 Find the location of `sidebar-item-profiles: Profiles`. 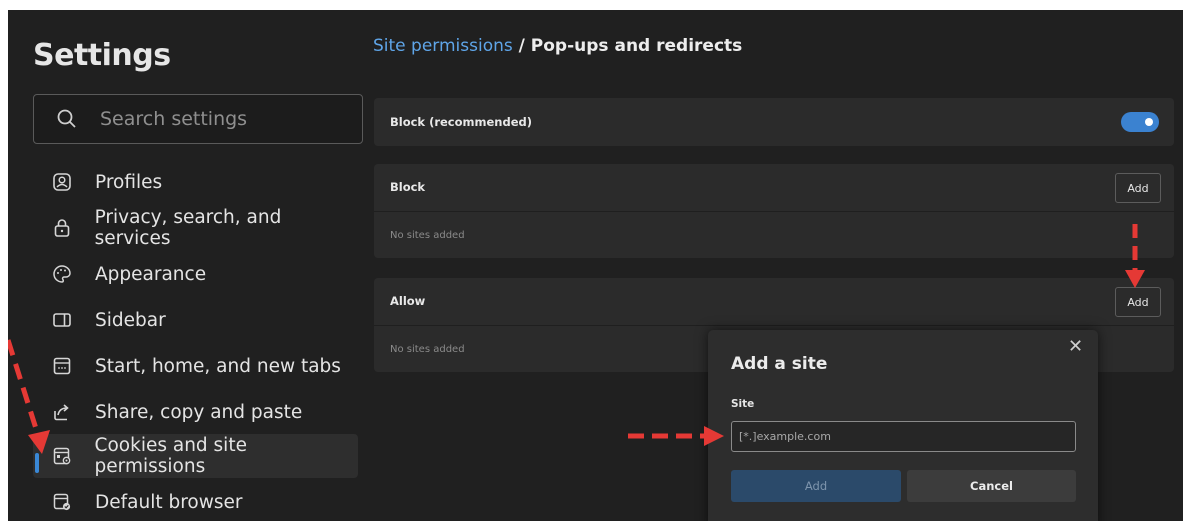

sidebar-item-profiles: Profiles is located at coordinates (195, 182).